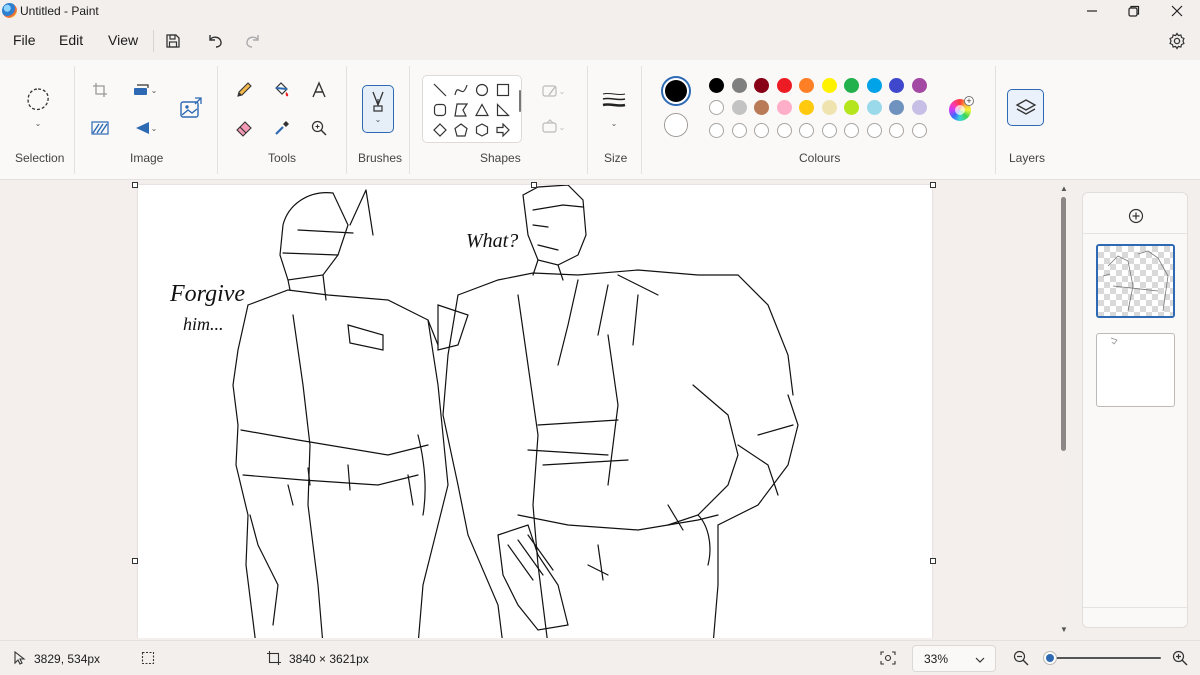 The width and height of the screenshot is (1200, 675). Describe the element at coordinates (482, 110) in the screenshot. I see `shape-triangle` at that location.